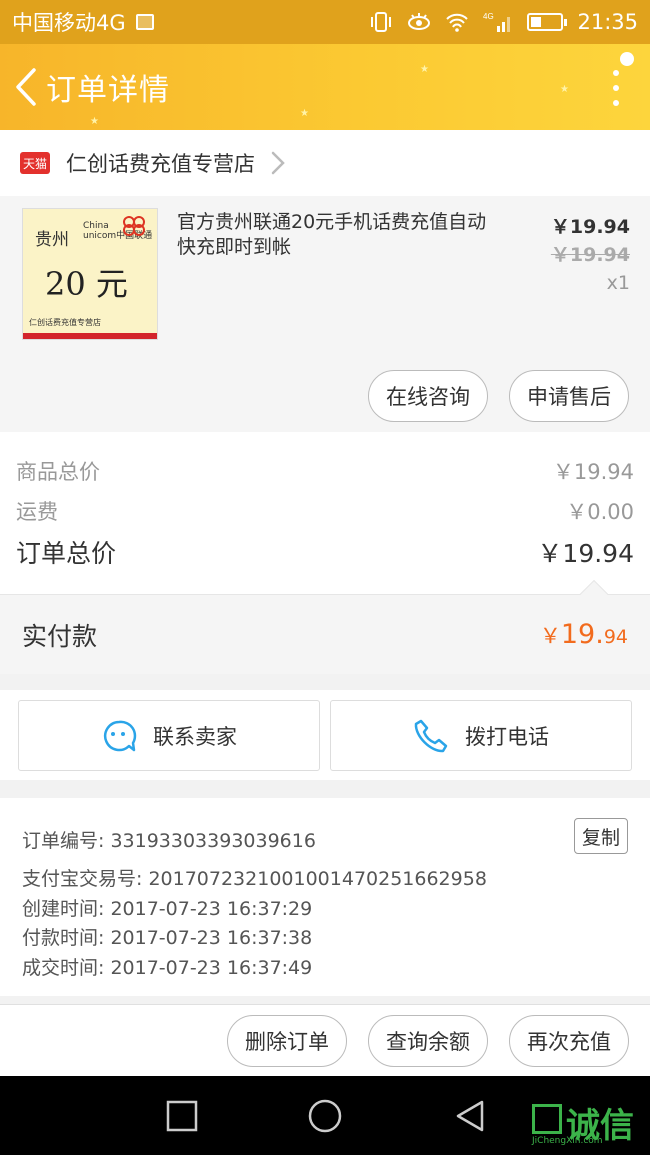 This screenshot has height=1155, width=650. What do you see at coordinates (550, 636) in the screenshot?
I see `currency-symbol: ￥` at bounding box center [550, 636].